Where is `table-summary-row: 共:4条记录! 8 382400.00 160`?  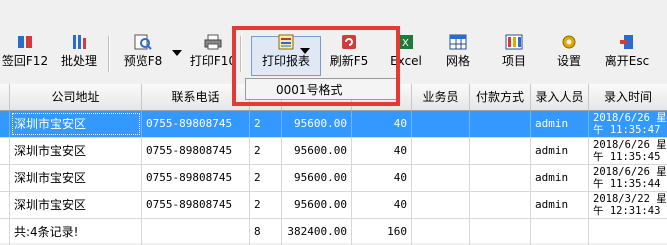 table-summary-row: 共:4条记录! 8 382400.00 160 is located at coordinates (333, 232).